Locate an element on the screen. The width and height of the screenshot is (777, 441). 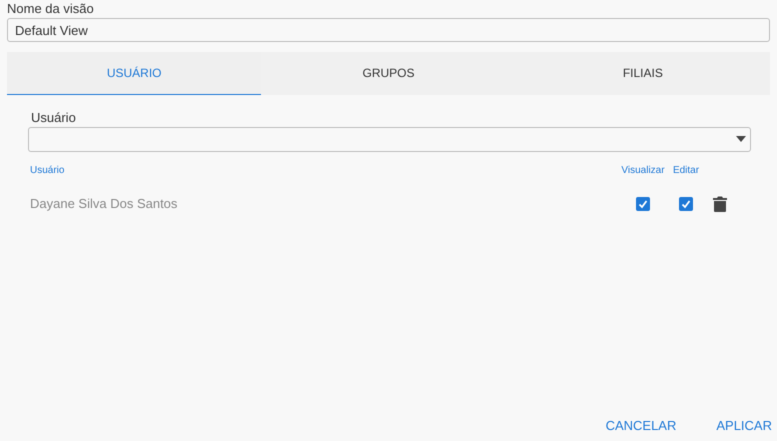
action-button: CANCELAR is located at coordinates (641, 425).